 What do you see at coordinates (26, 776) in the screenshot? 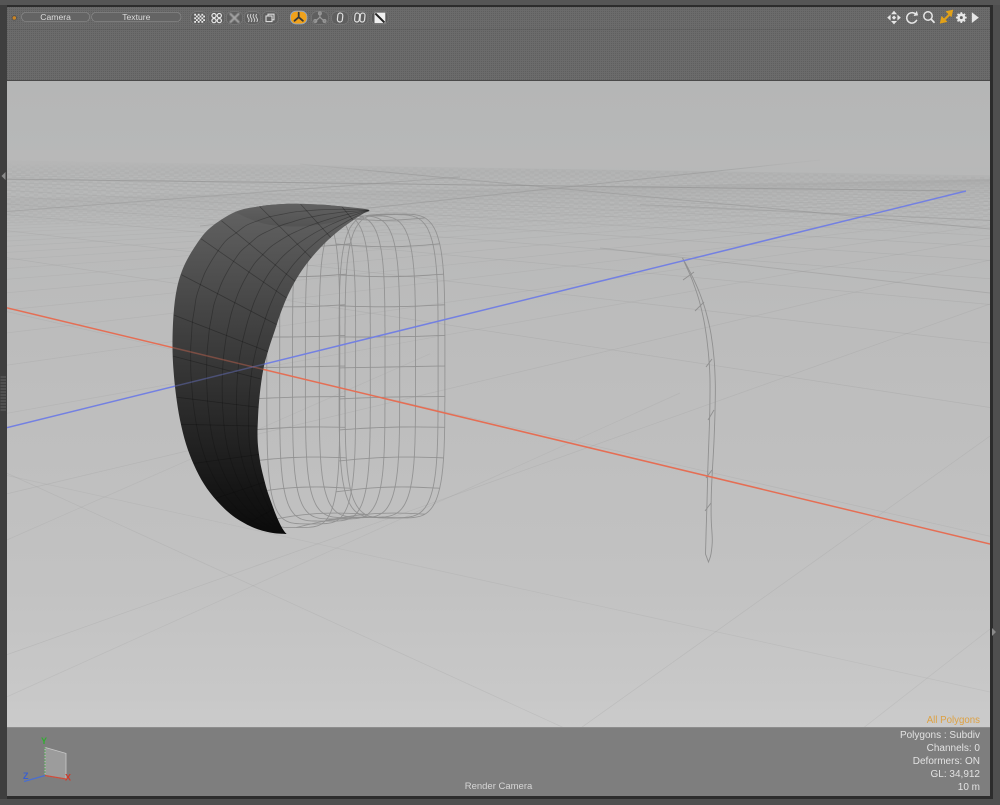
I see `svg-text: Z` at bounding box center [26, 776].